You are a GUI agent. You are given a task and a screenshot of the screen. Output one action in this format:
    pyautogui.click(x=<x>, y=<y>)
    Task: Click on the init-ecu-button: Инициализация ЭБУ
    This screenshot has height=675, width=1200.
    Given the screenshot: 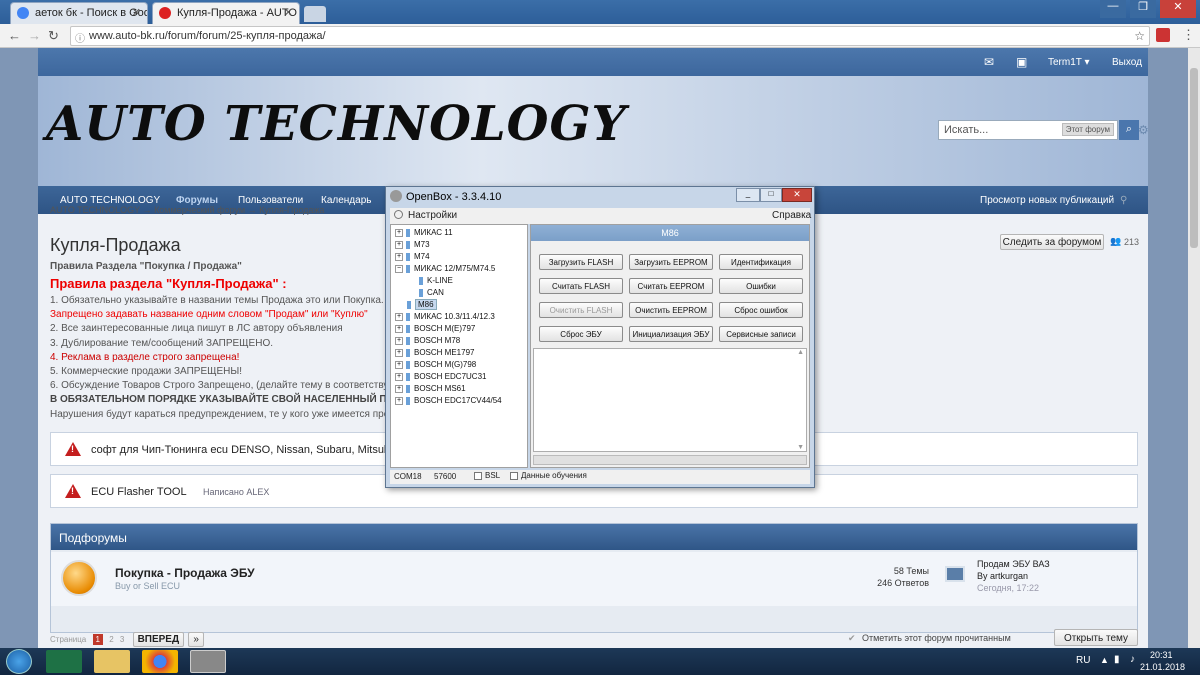 What is the action you would take?
    pyautogui.click(x=671, y=334)
    